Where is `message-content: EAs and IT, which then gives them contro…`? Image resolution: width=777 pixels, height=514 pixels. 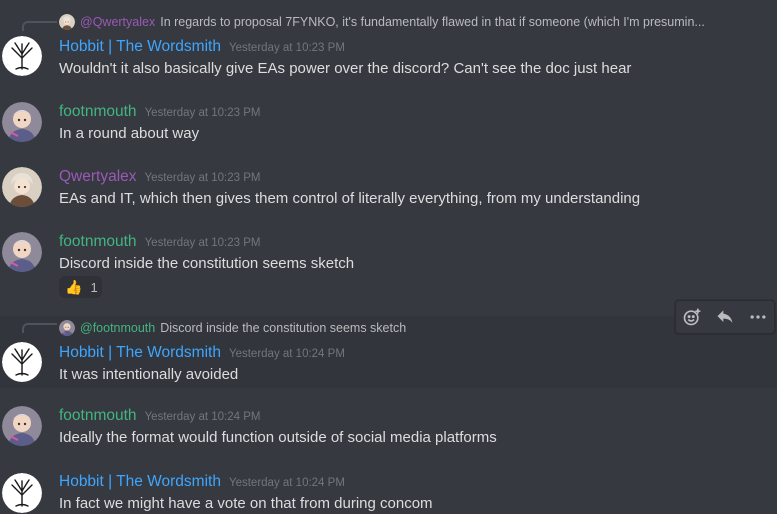 message-content: EAs and IT, which then gives them contro… is located at coordinates (350, 198).